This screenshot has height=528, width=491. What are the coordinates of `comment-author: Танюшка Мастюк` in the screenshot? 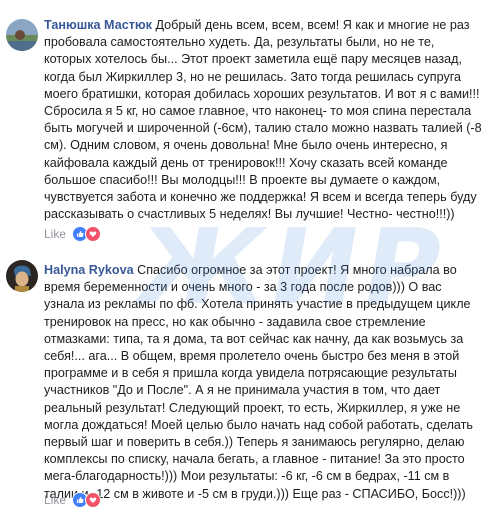 It's located at (98, 25).